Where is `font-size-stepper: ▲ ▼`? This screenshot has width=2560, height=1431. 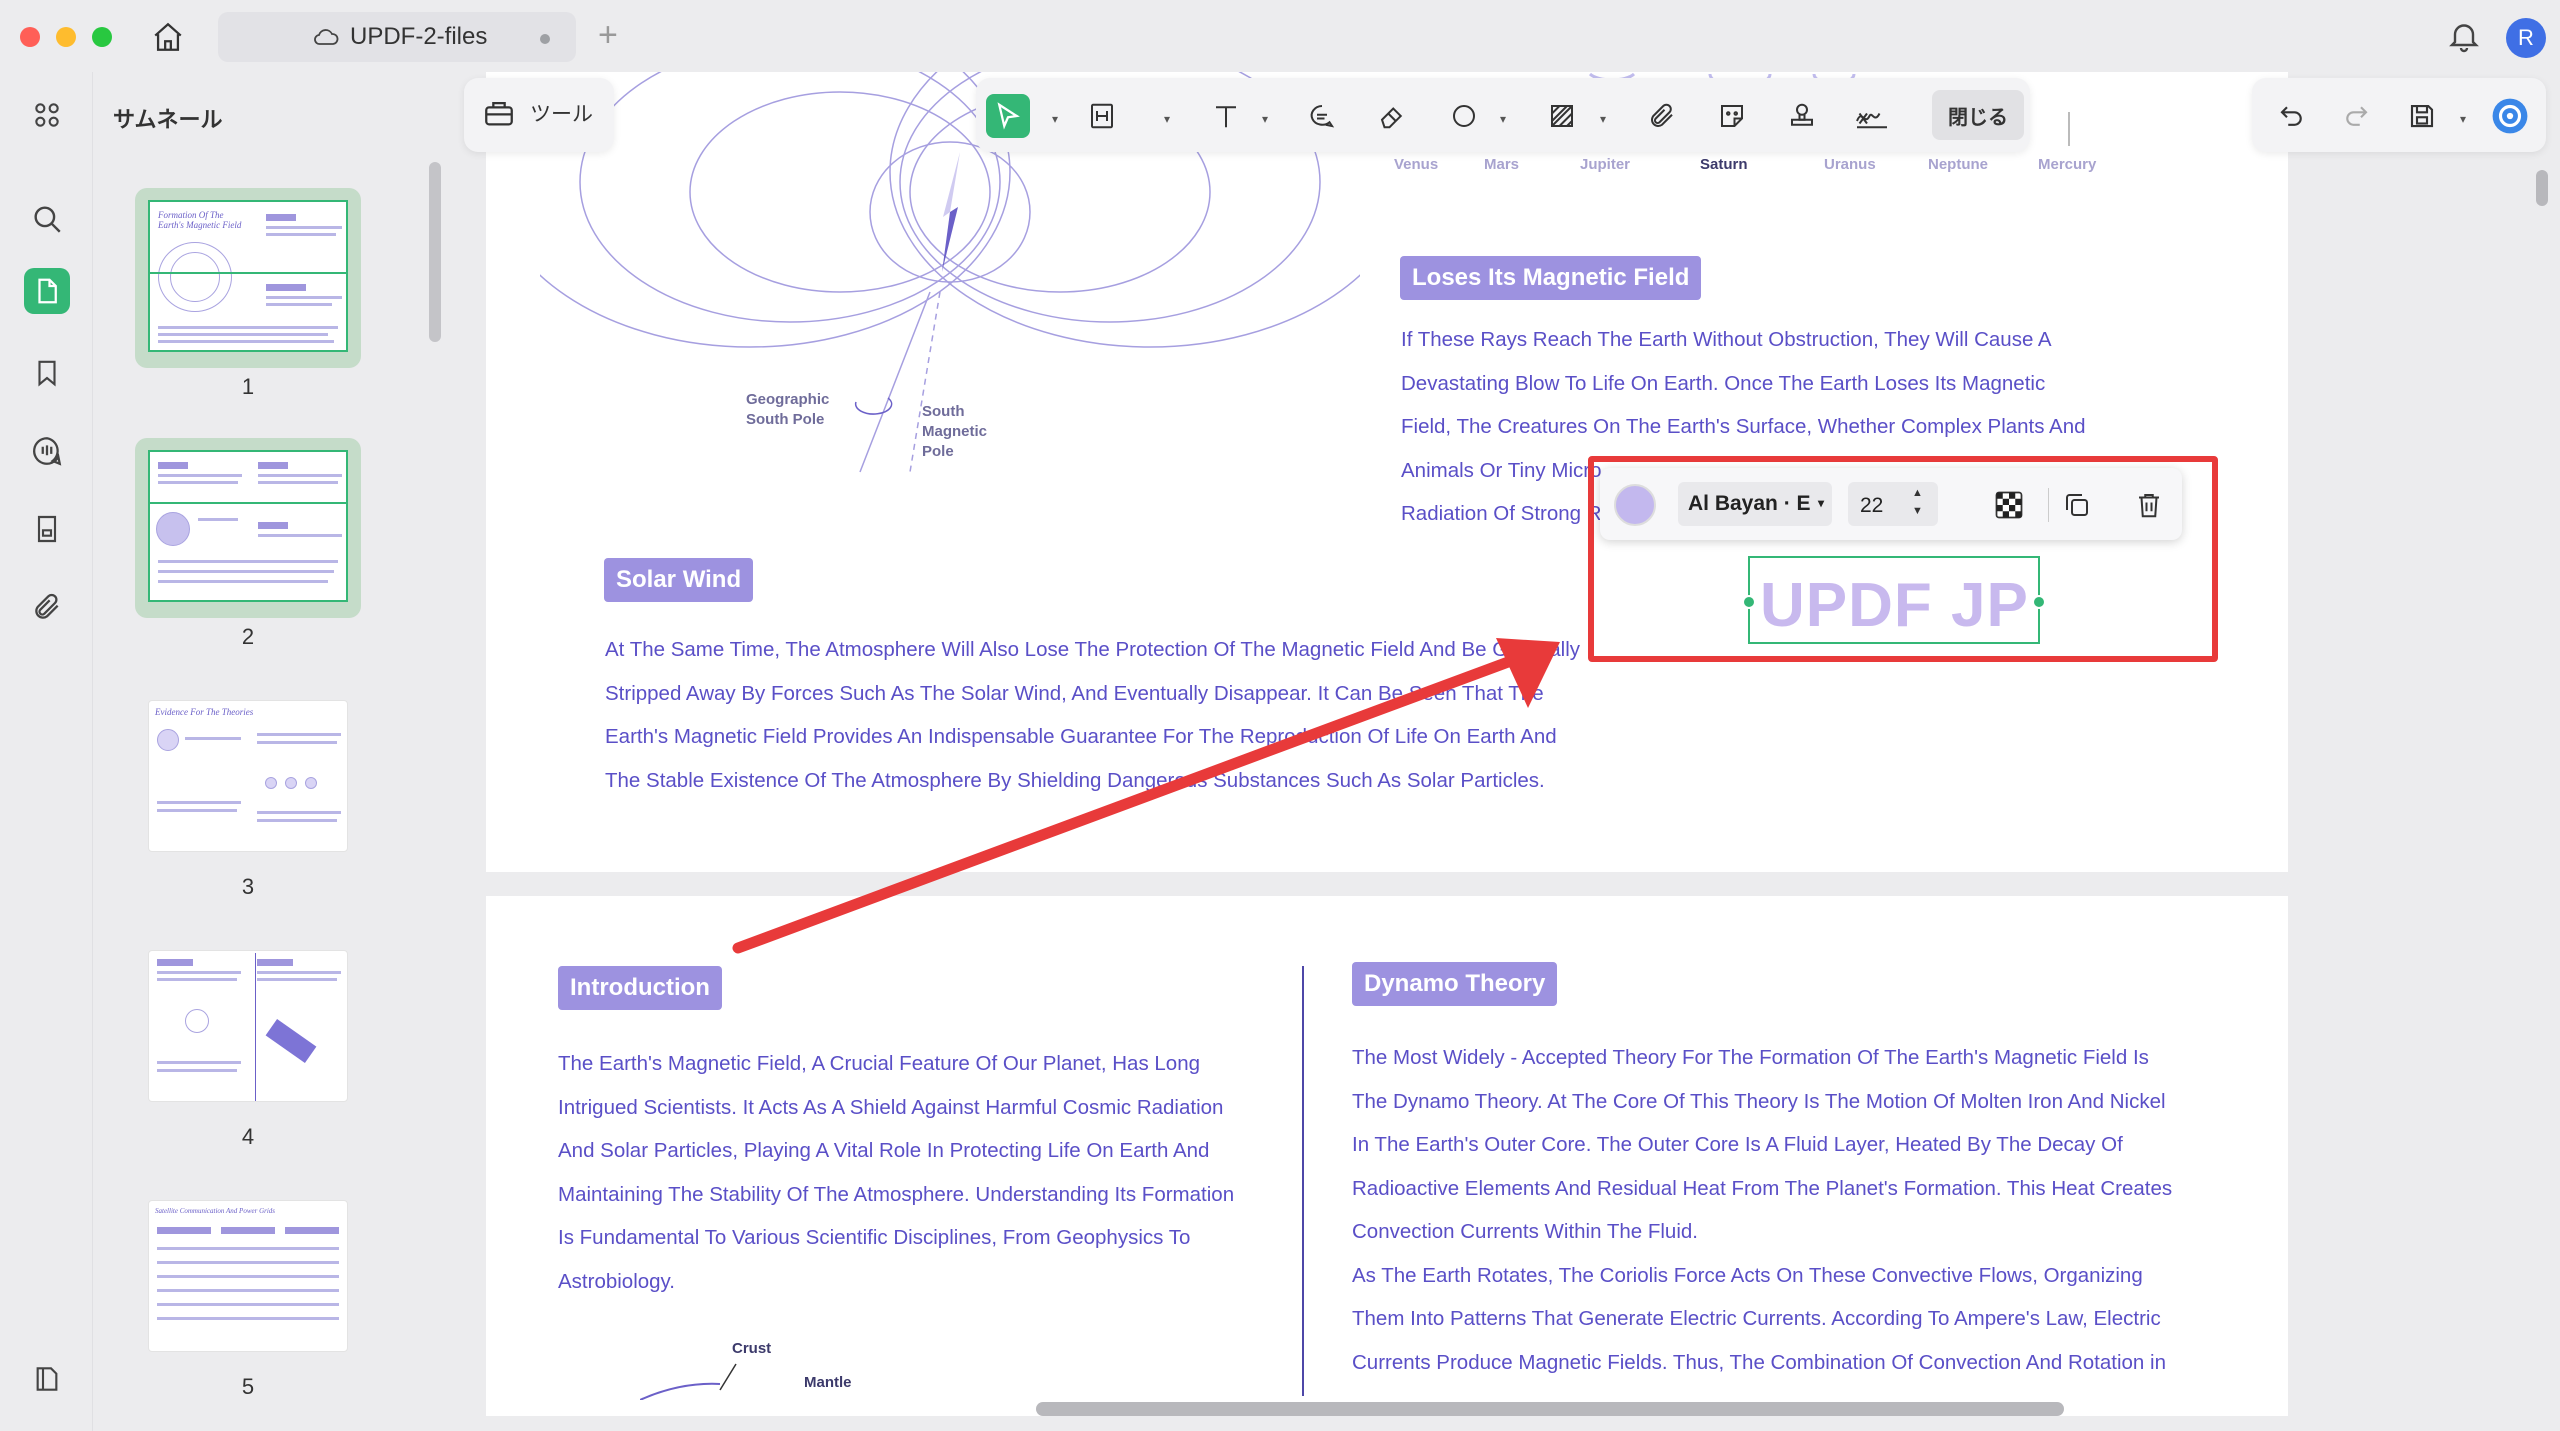
font-size-stepper: ▲ ▼ is located at coordinates (1917, 502).